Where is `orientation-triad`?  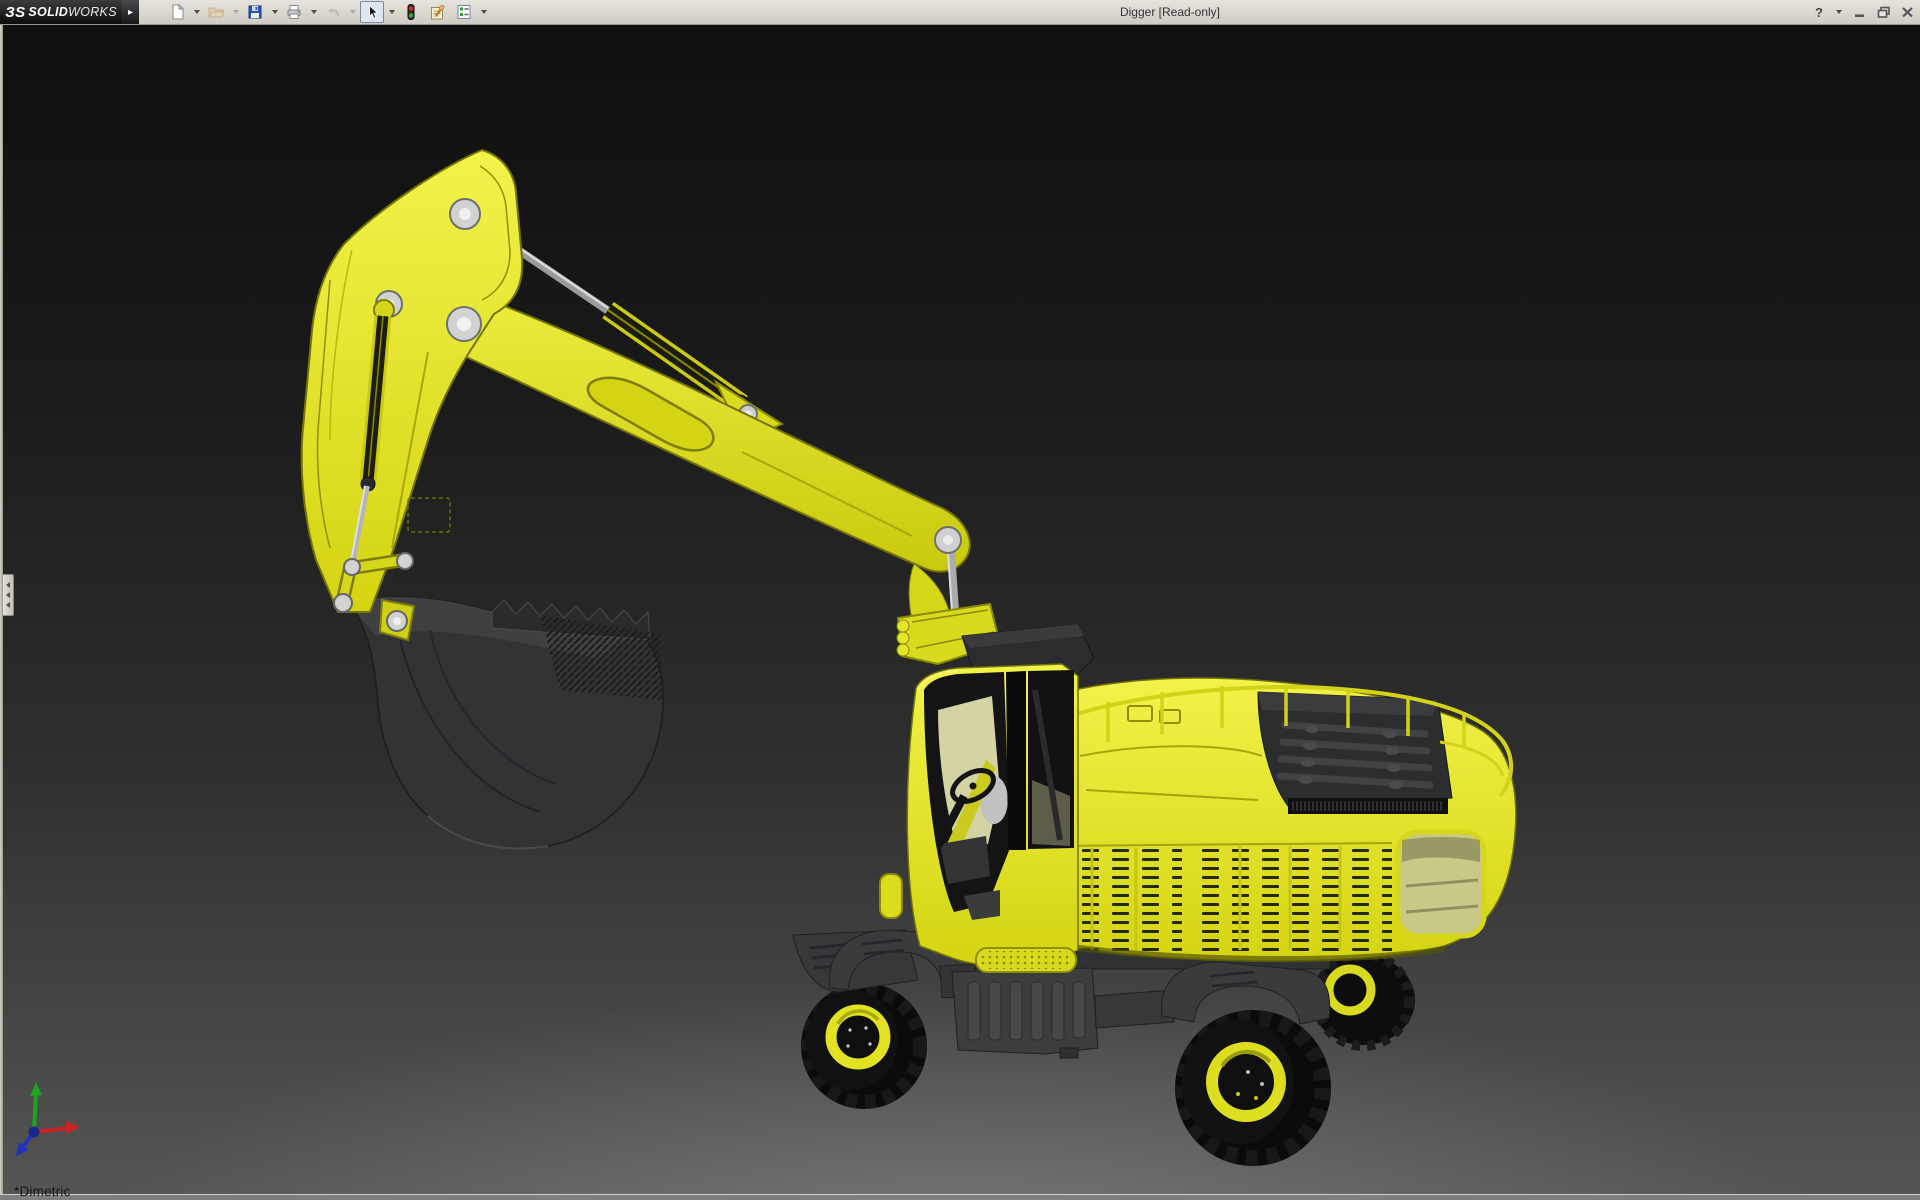
orientation-triad is located at coordinates (48, 1119).